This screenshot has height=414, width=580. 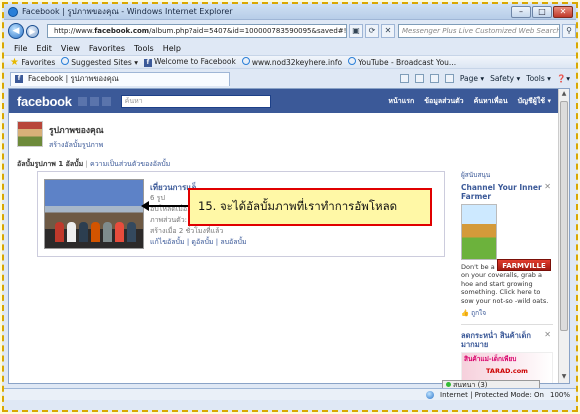 I want to click on facebook-search-input: ค้นหา, so click(x=195, y=101).